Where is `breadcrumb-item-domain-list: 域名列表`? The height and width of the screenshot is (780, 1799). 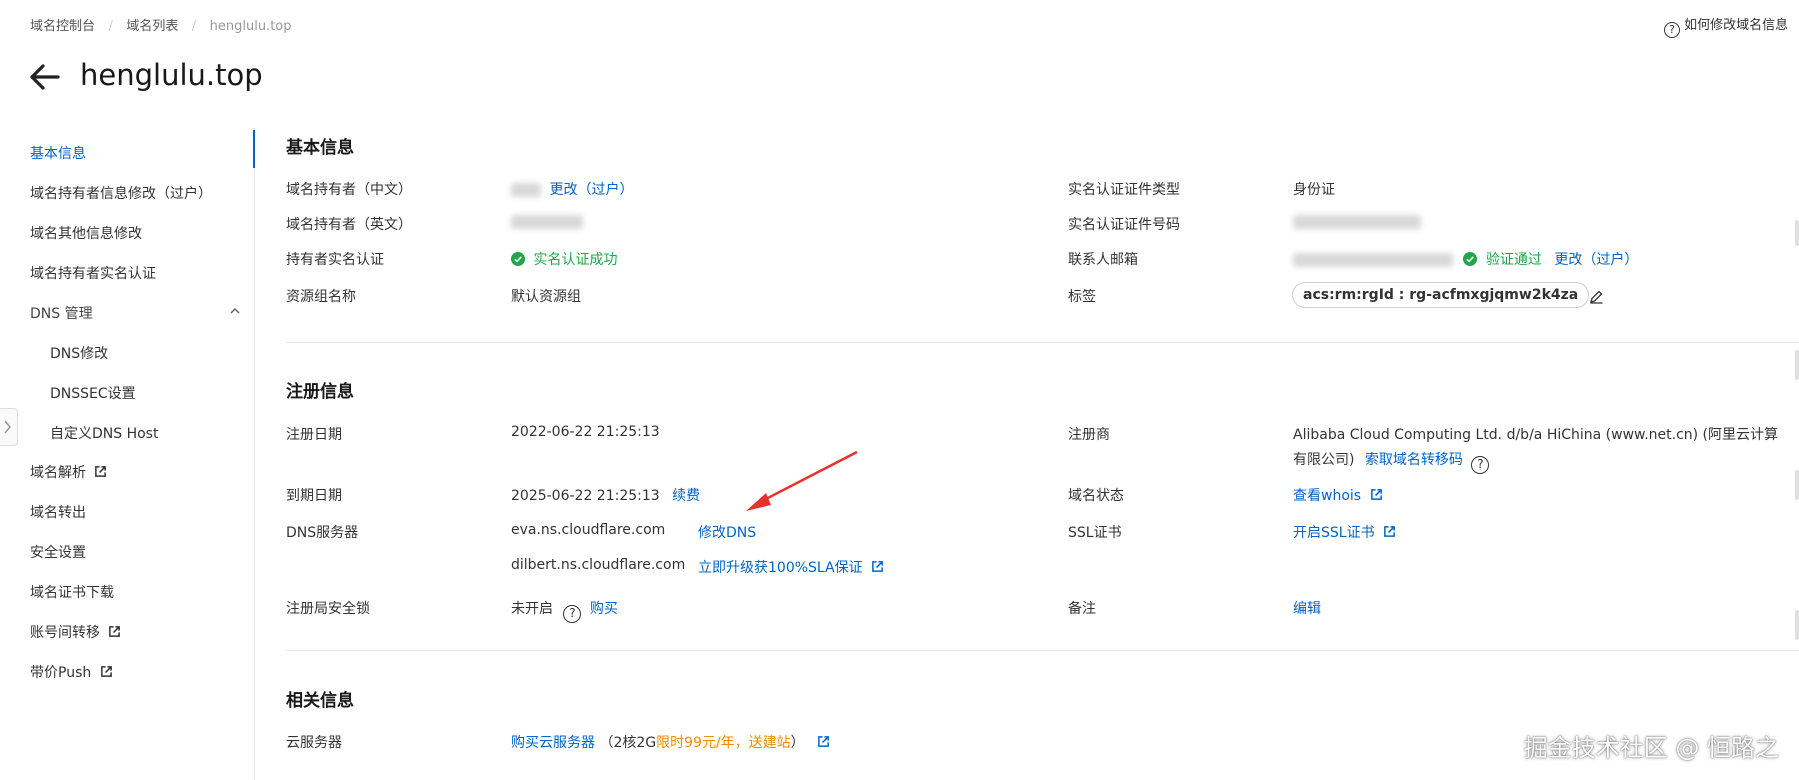
breadcrumb-item-domain-list: 域名列表 is located at coordinates (152, 26).